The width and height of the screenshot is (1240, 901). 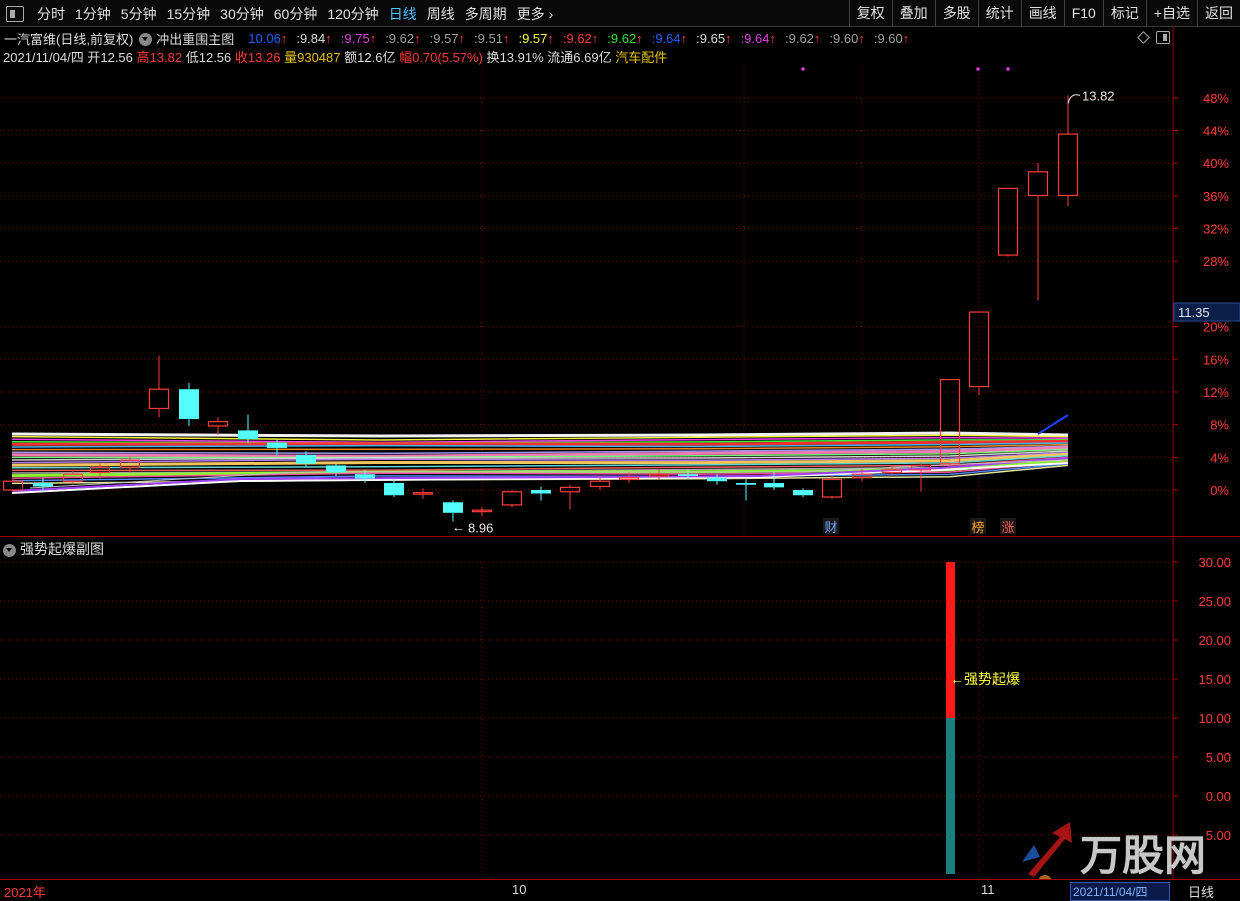 I want to click on sub-axis-label-4: 10.00, so click(x=1214, y=718).